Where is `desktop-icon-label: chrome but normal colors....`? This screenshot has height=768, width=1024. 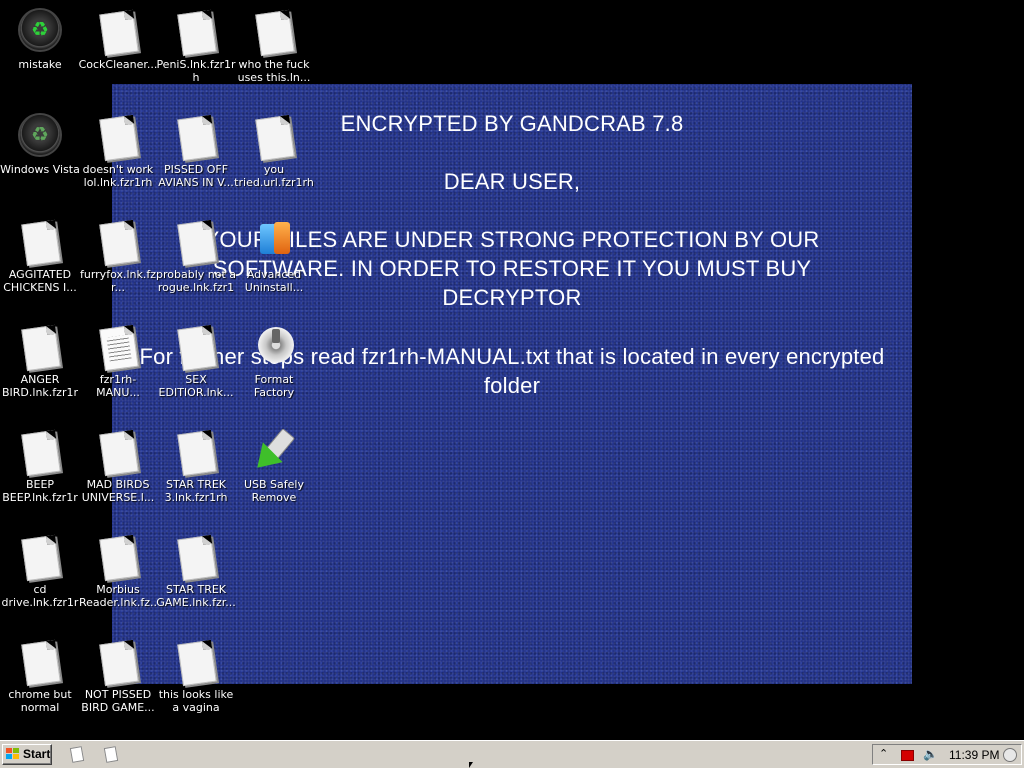 desktop-icon-label: chrome but normal colors.... is located at coordinates (40, 701).